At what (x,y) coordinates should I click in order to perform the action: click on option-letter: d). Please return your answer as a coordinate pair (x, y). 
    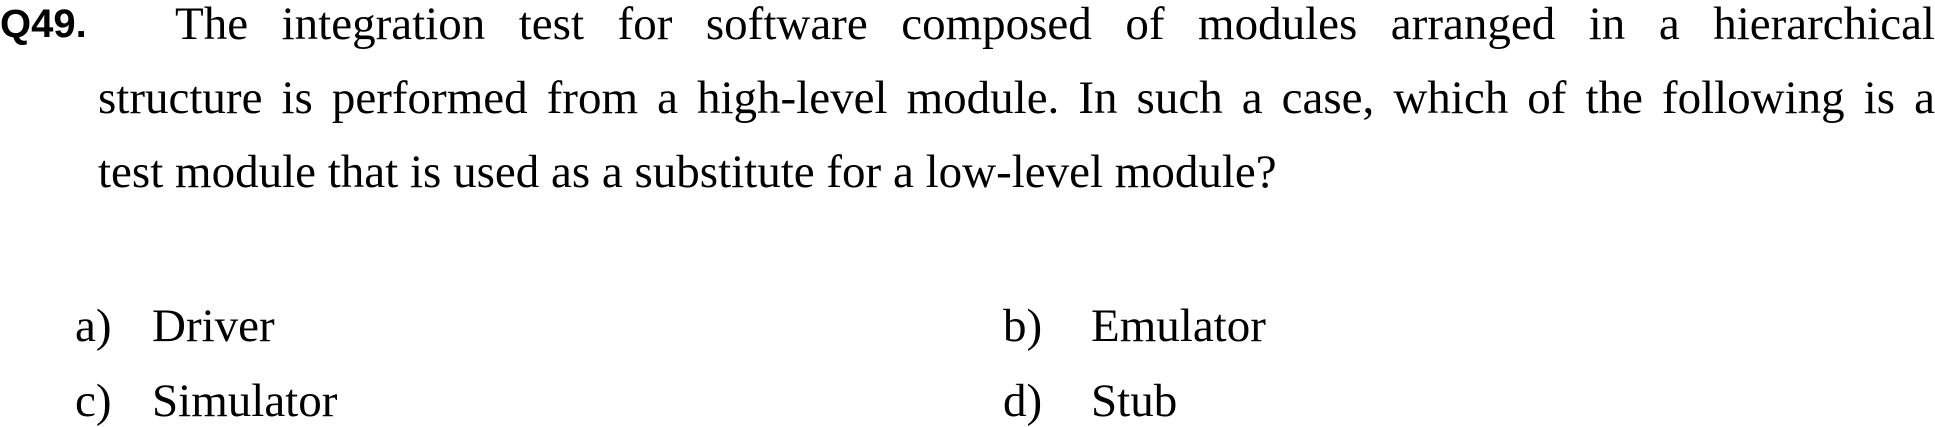
    Looking at the image, I should click on (1023, 401).